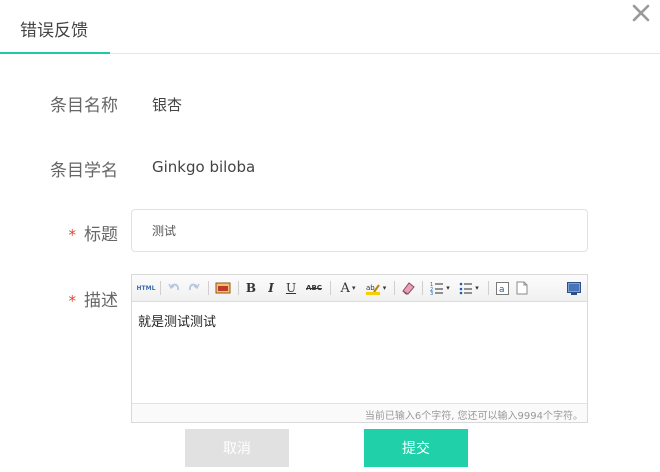 The width and height of the screenshot is (660, 472). I want to click on char-counter: 当前已输入6个字符, 您还可以输入9994个字符。, so click(359, 412).